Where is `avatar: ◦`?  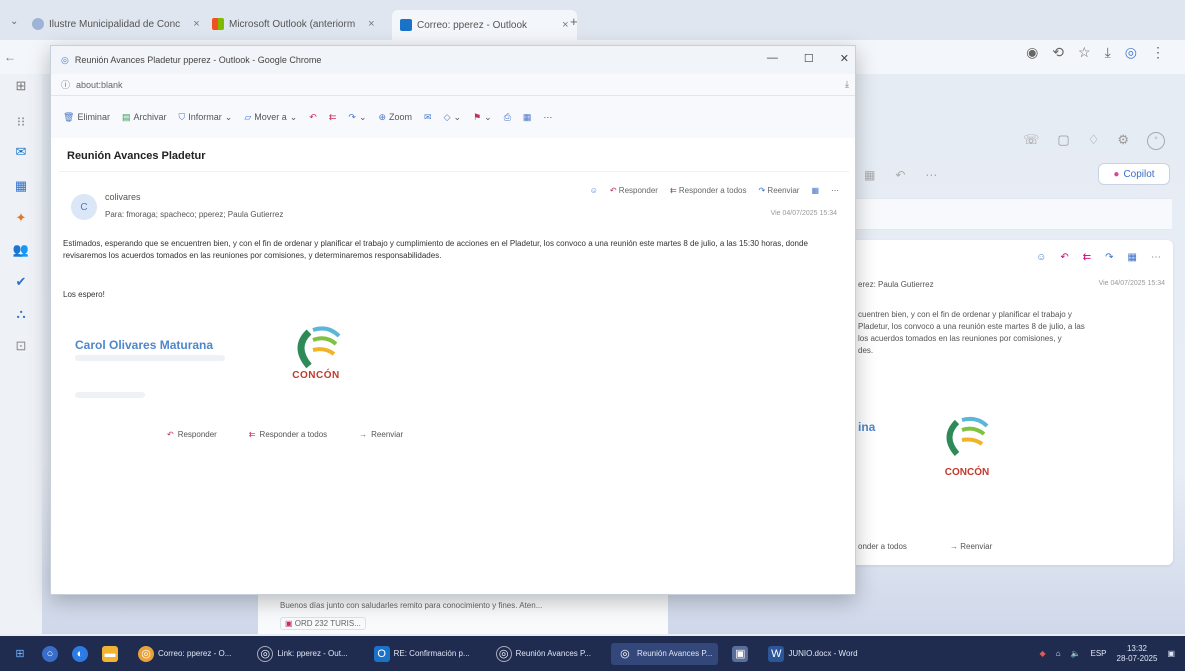
avatar: ◦ is located at coordinates (1156, 141).